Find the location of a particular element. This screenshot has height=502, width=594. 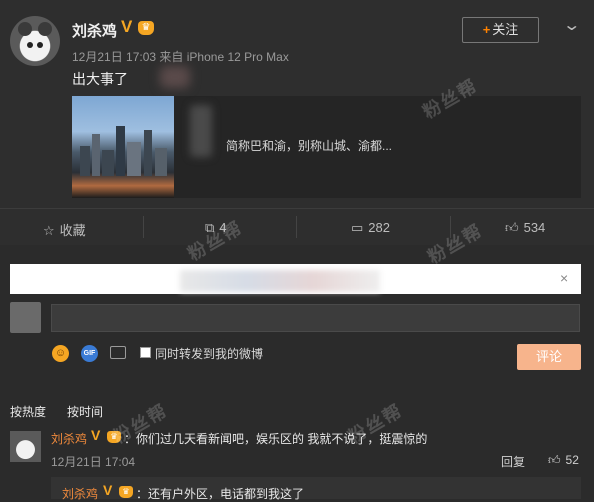

favorite-label: 收藏 is located at coordinates (72, 230).